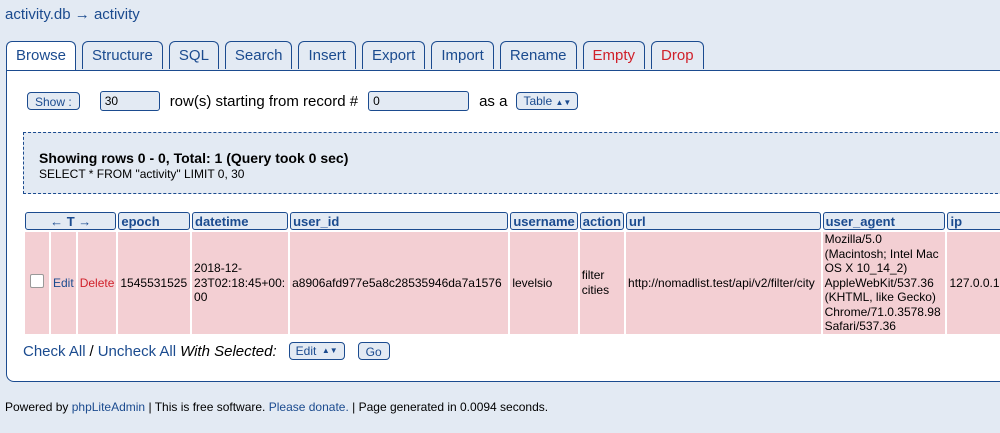  Describe the element at coordinates (602, 283) in the screenshot. I see `cell-action: filter cities` at that location.